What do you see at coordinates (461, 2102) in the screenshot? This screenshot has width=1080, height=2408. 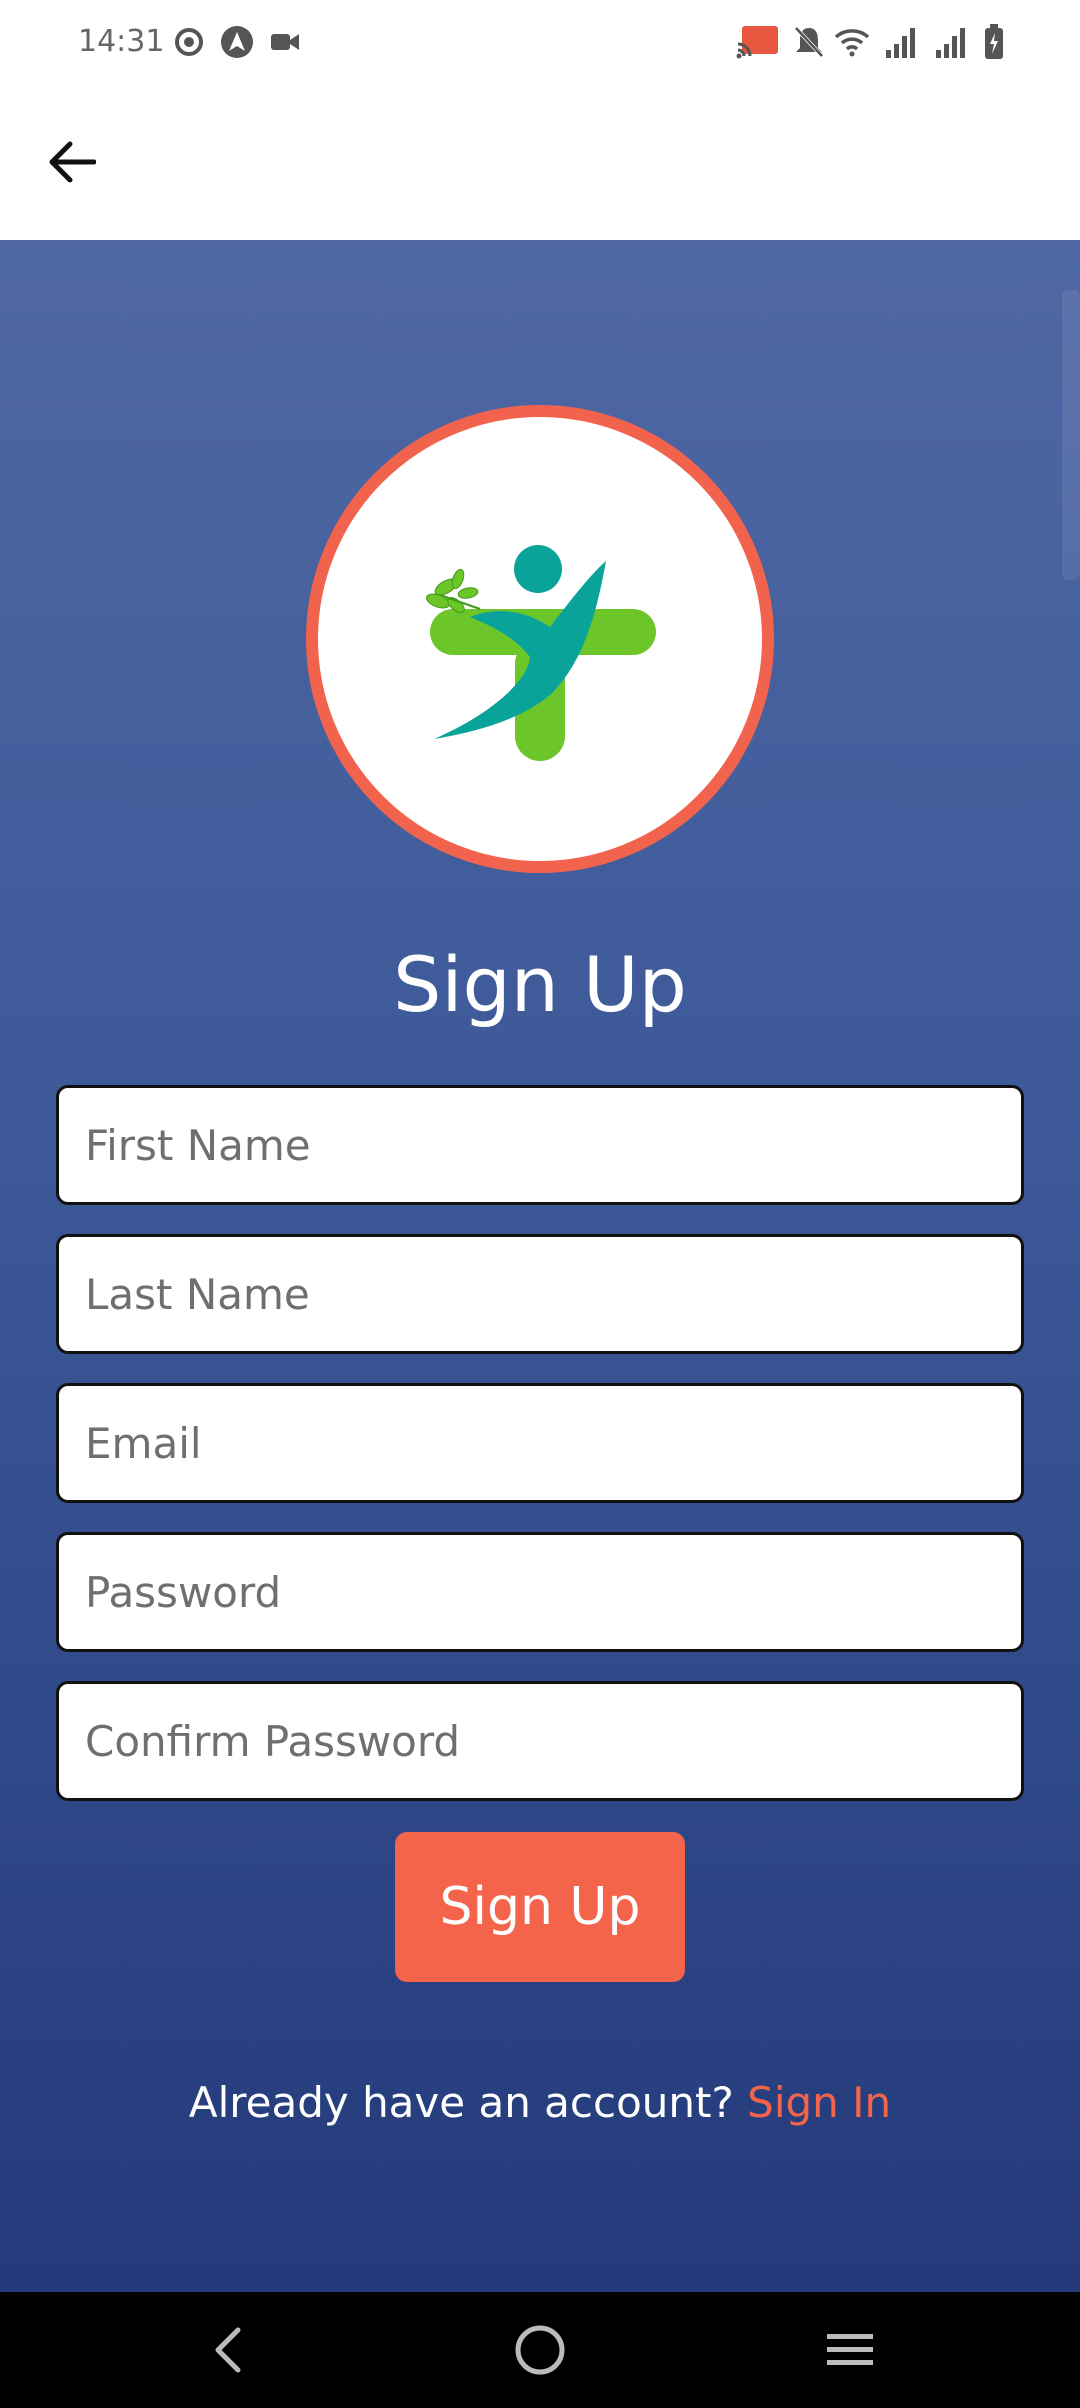 I see `signin-prompt-text: Already have an account?` at bounding box center [461, 2102].